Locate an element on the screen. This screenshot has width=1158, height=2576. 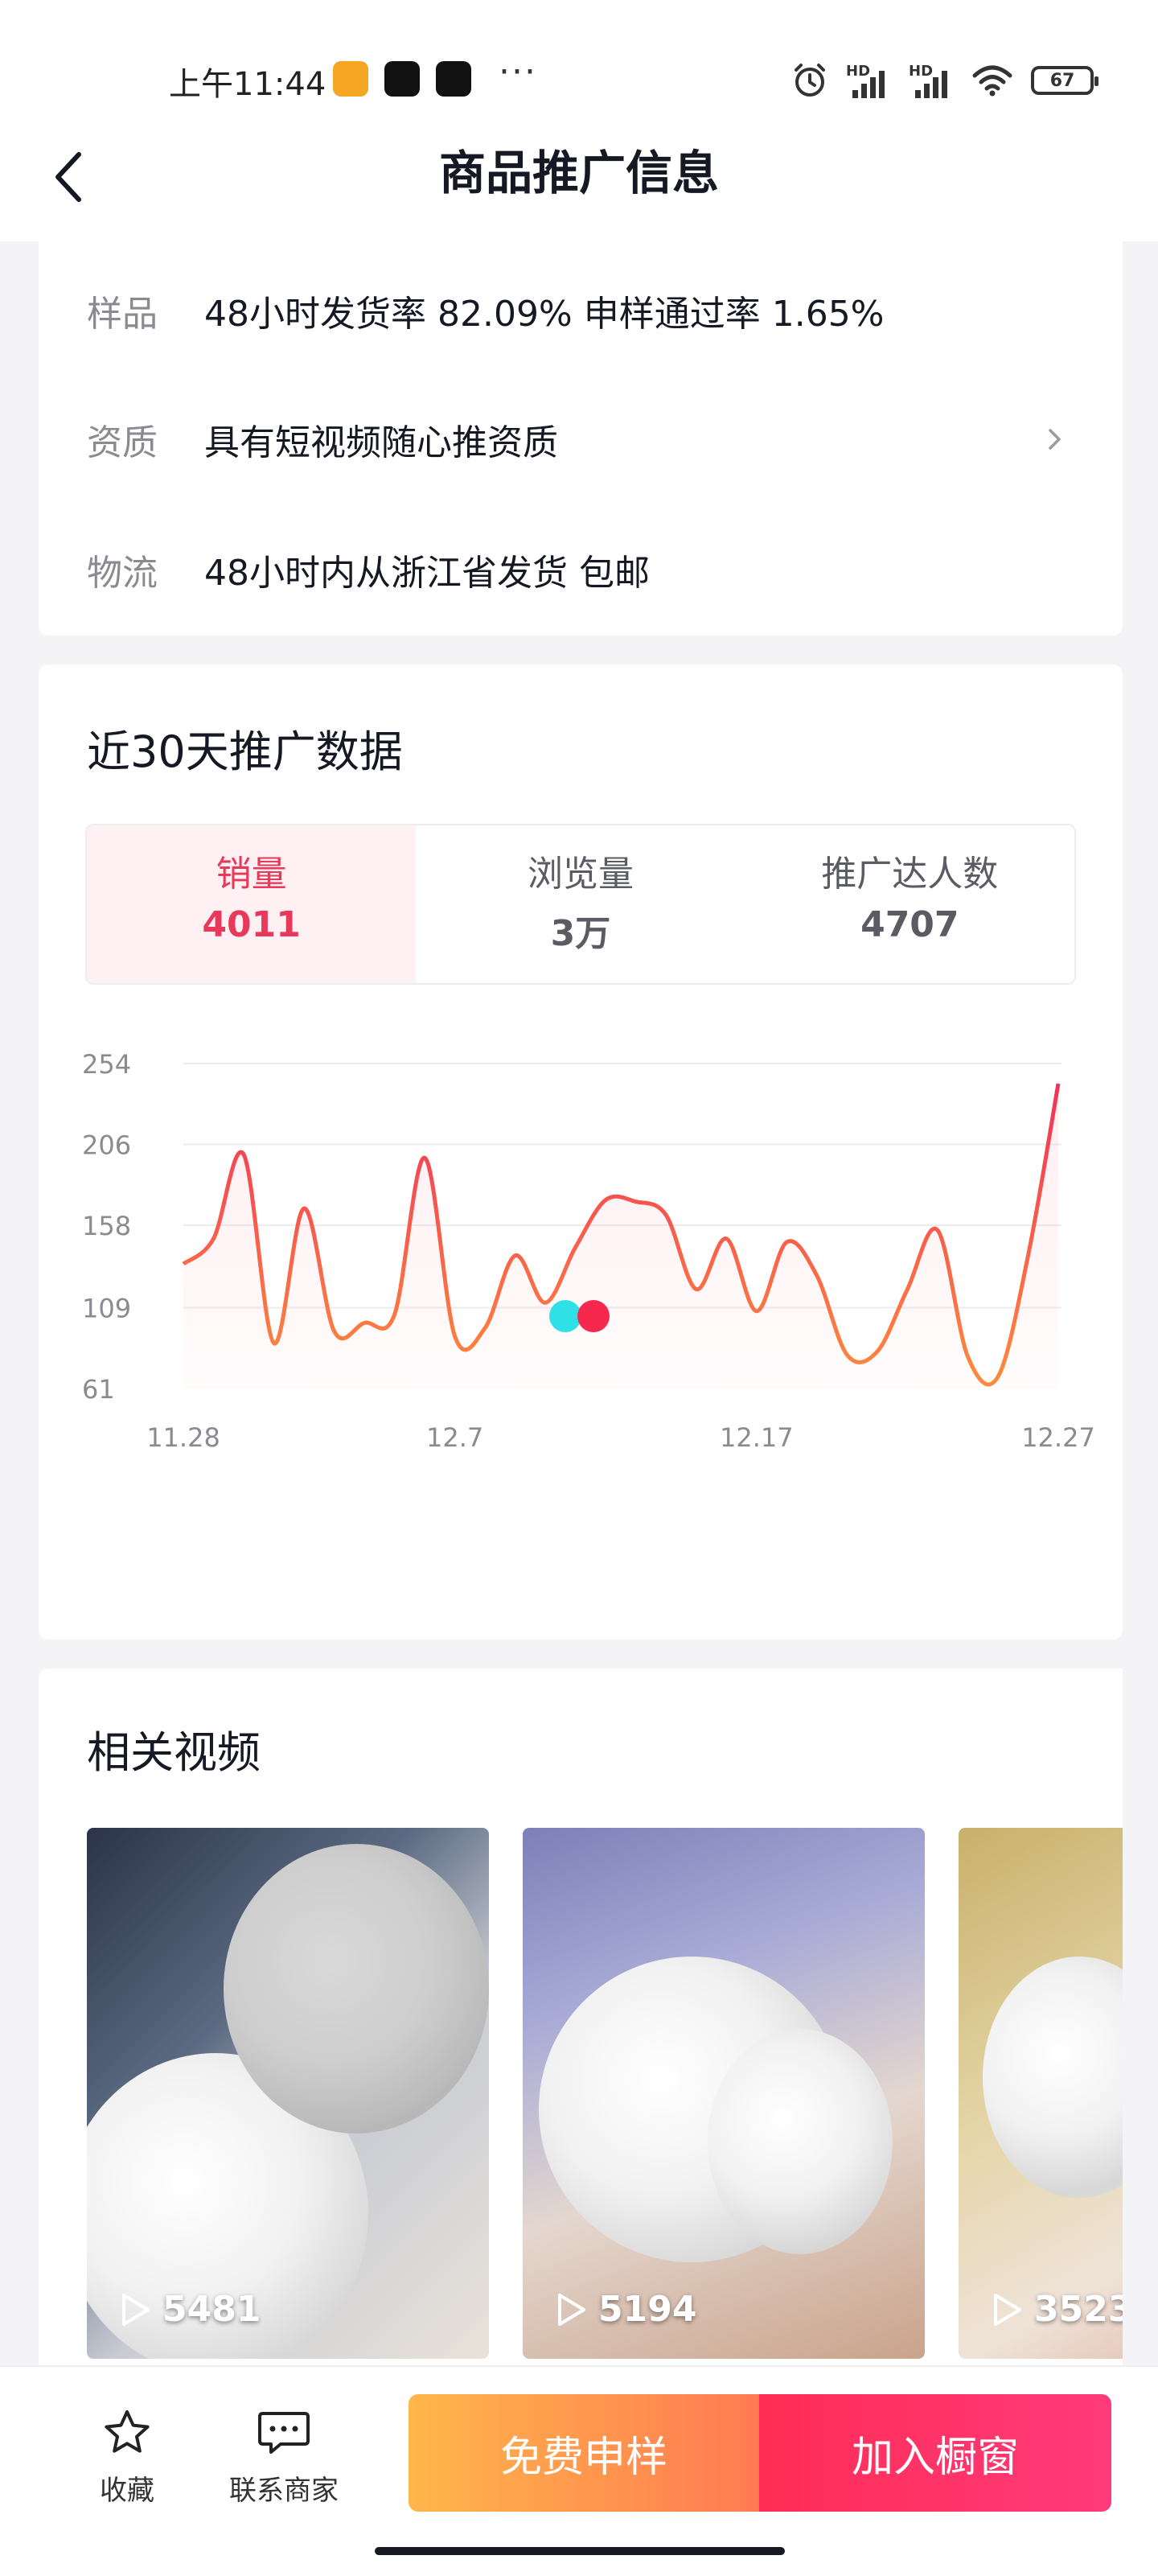
app-icon-cow is located at coordinates (350, 79).